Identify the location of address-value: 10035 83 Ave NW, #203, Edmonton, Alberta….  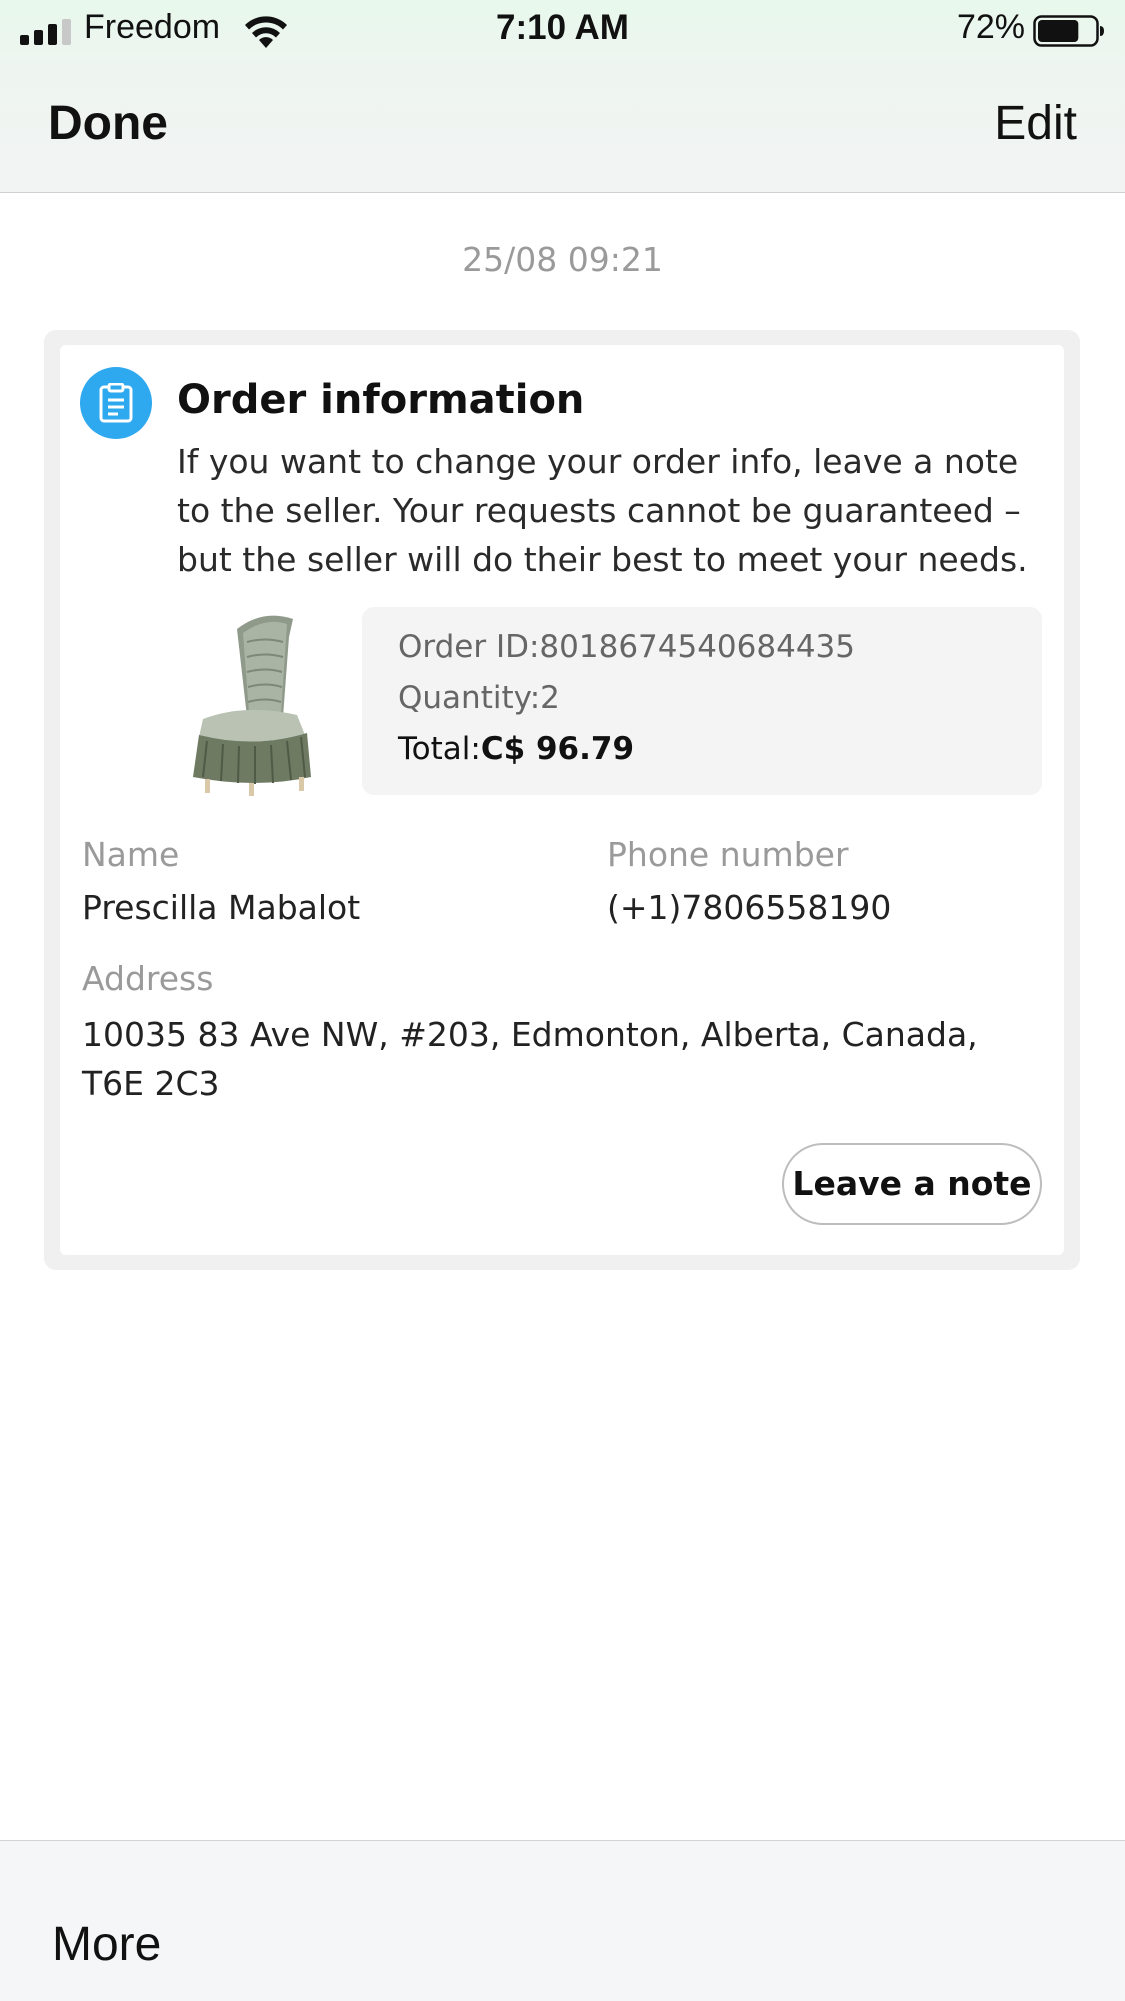
(530, 1059).